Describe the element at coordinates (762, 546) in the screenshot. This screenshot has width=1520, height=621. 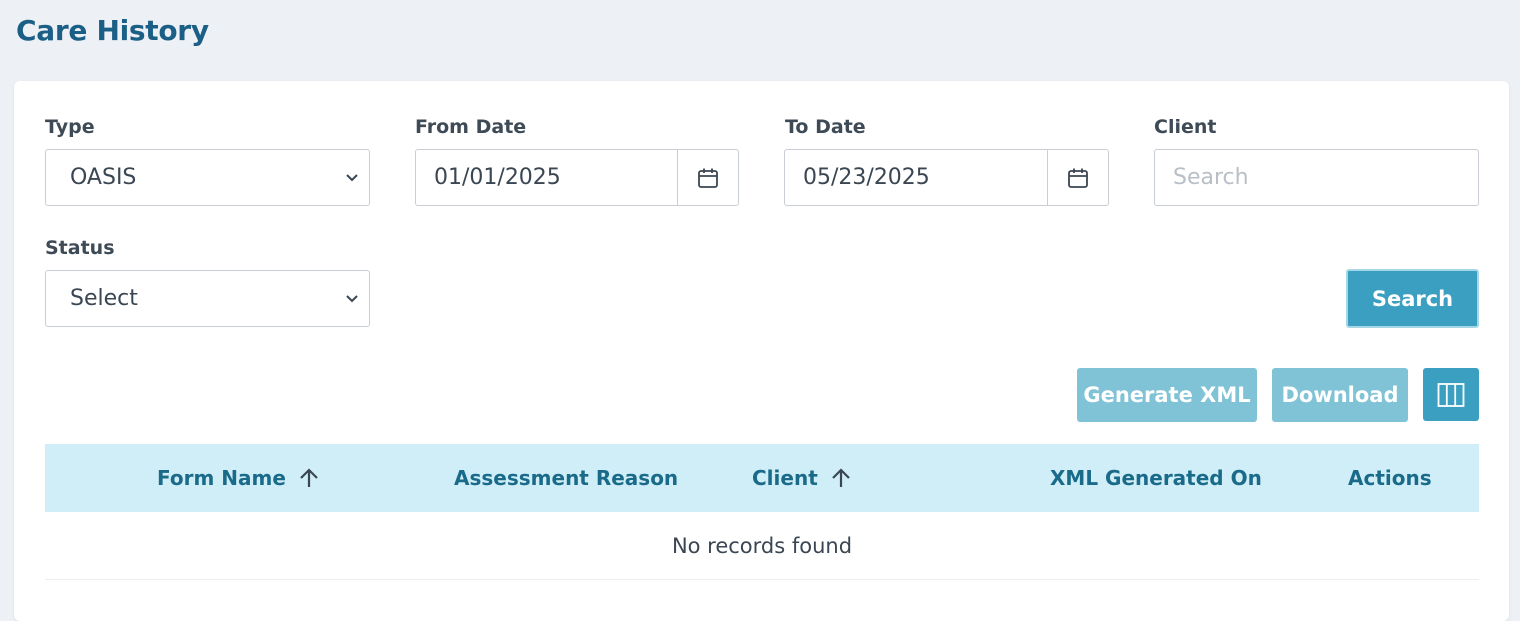
I see `empty-message: No records found` at that location.